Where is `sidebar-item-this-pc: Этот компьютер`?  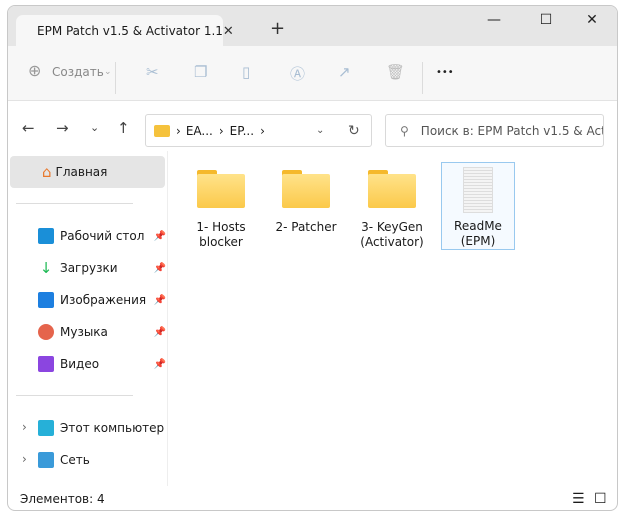 sidebar-item-this-pc: Этот компьютер is located at coordinates (102, 428).